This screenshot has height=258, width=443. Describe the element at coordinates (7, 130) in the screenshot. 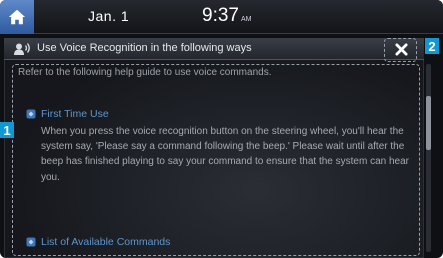

I see `callout-badge-1: 1` at that location.